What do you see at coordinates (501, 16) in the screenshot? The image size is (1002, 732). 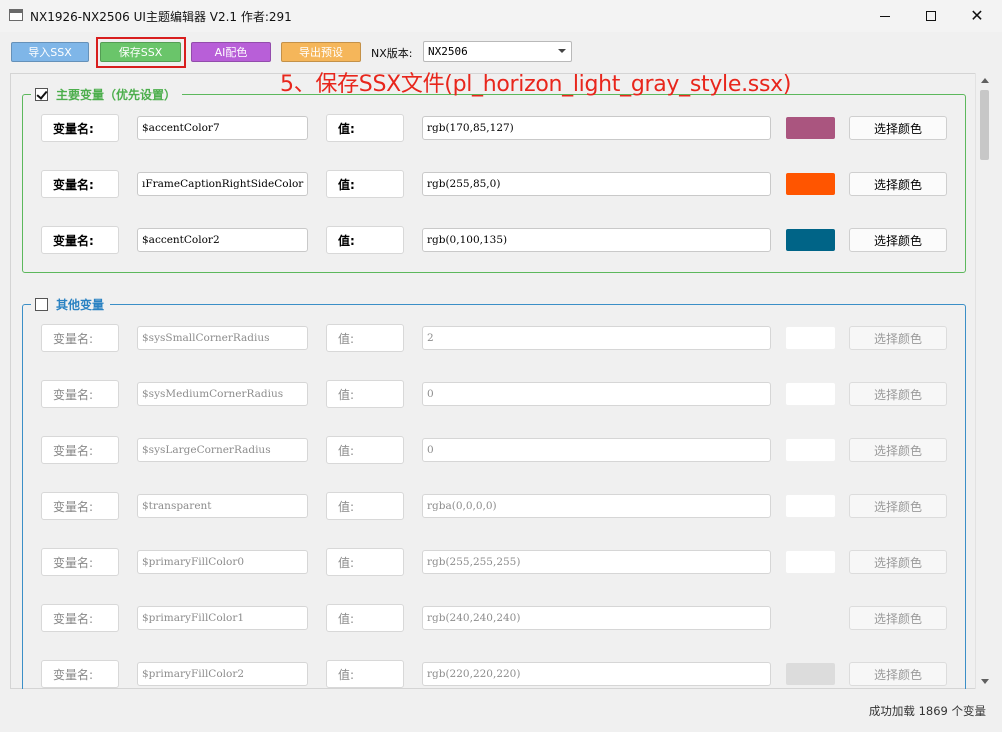 I see `title-bar: NX1926-NX2506 UI主题编辑器 V2.1 作者:291 ✕` at bounding box center [501, 16].